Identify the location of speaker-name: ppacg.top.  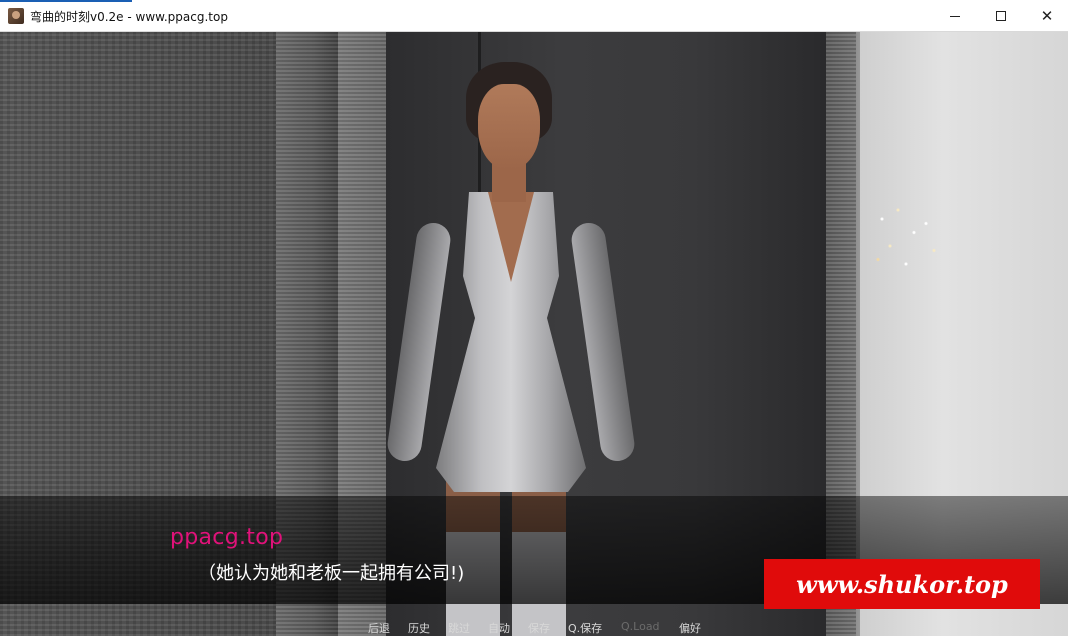
(227, 537).